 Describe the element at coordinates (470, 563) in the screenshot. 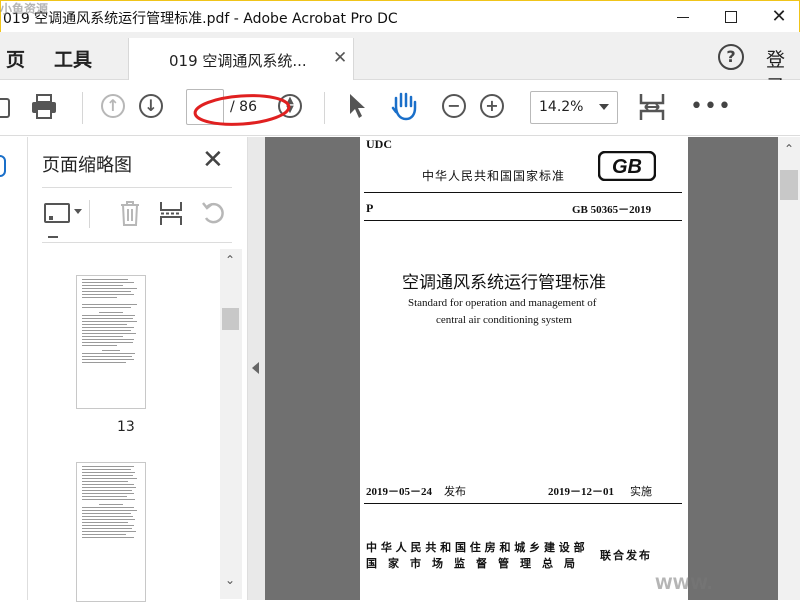

I see `issuer-line-2: 国 家 市 场 监 督 管 理 总 局` at that location.